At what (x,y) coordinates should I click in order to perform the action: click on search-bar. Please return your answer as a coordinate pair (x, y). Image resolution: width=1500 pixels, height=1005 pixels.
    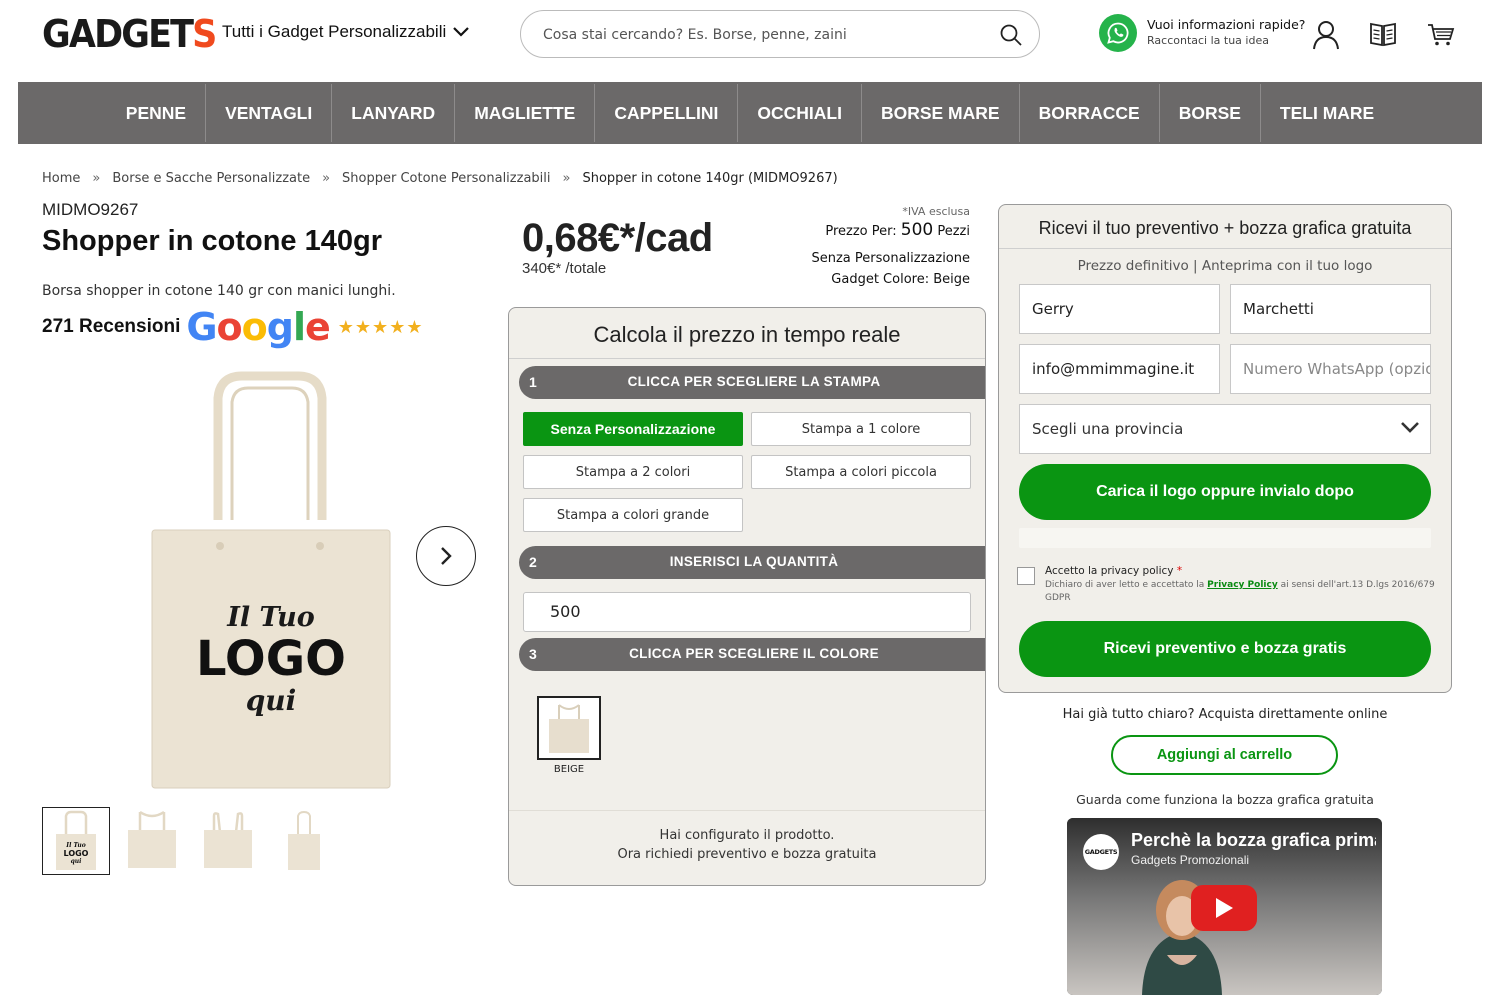
    Looking at the image, I should click on (780, 34).